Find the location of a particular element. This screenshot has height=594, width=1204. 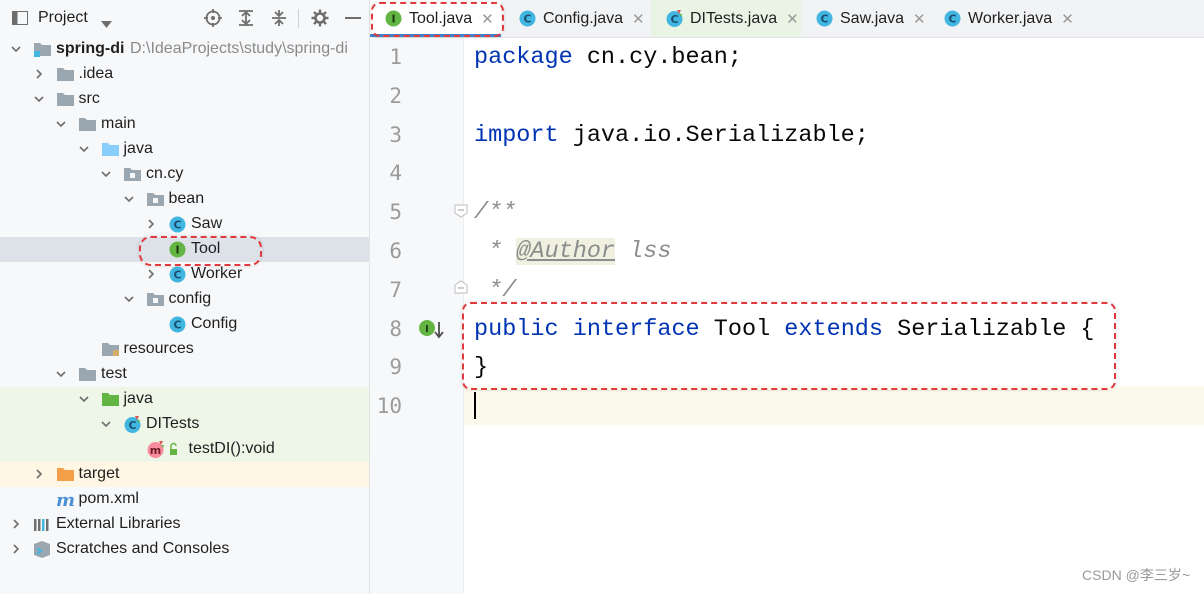

project-view-icon is located at coordinates (20, 18).